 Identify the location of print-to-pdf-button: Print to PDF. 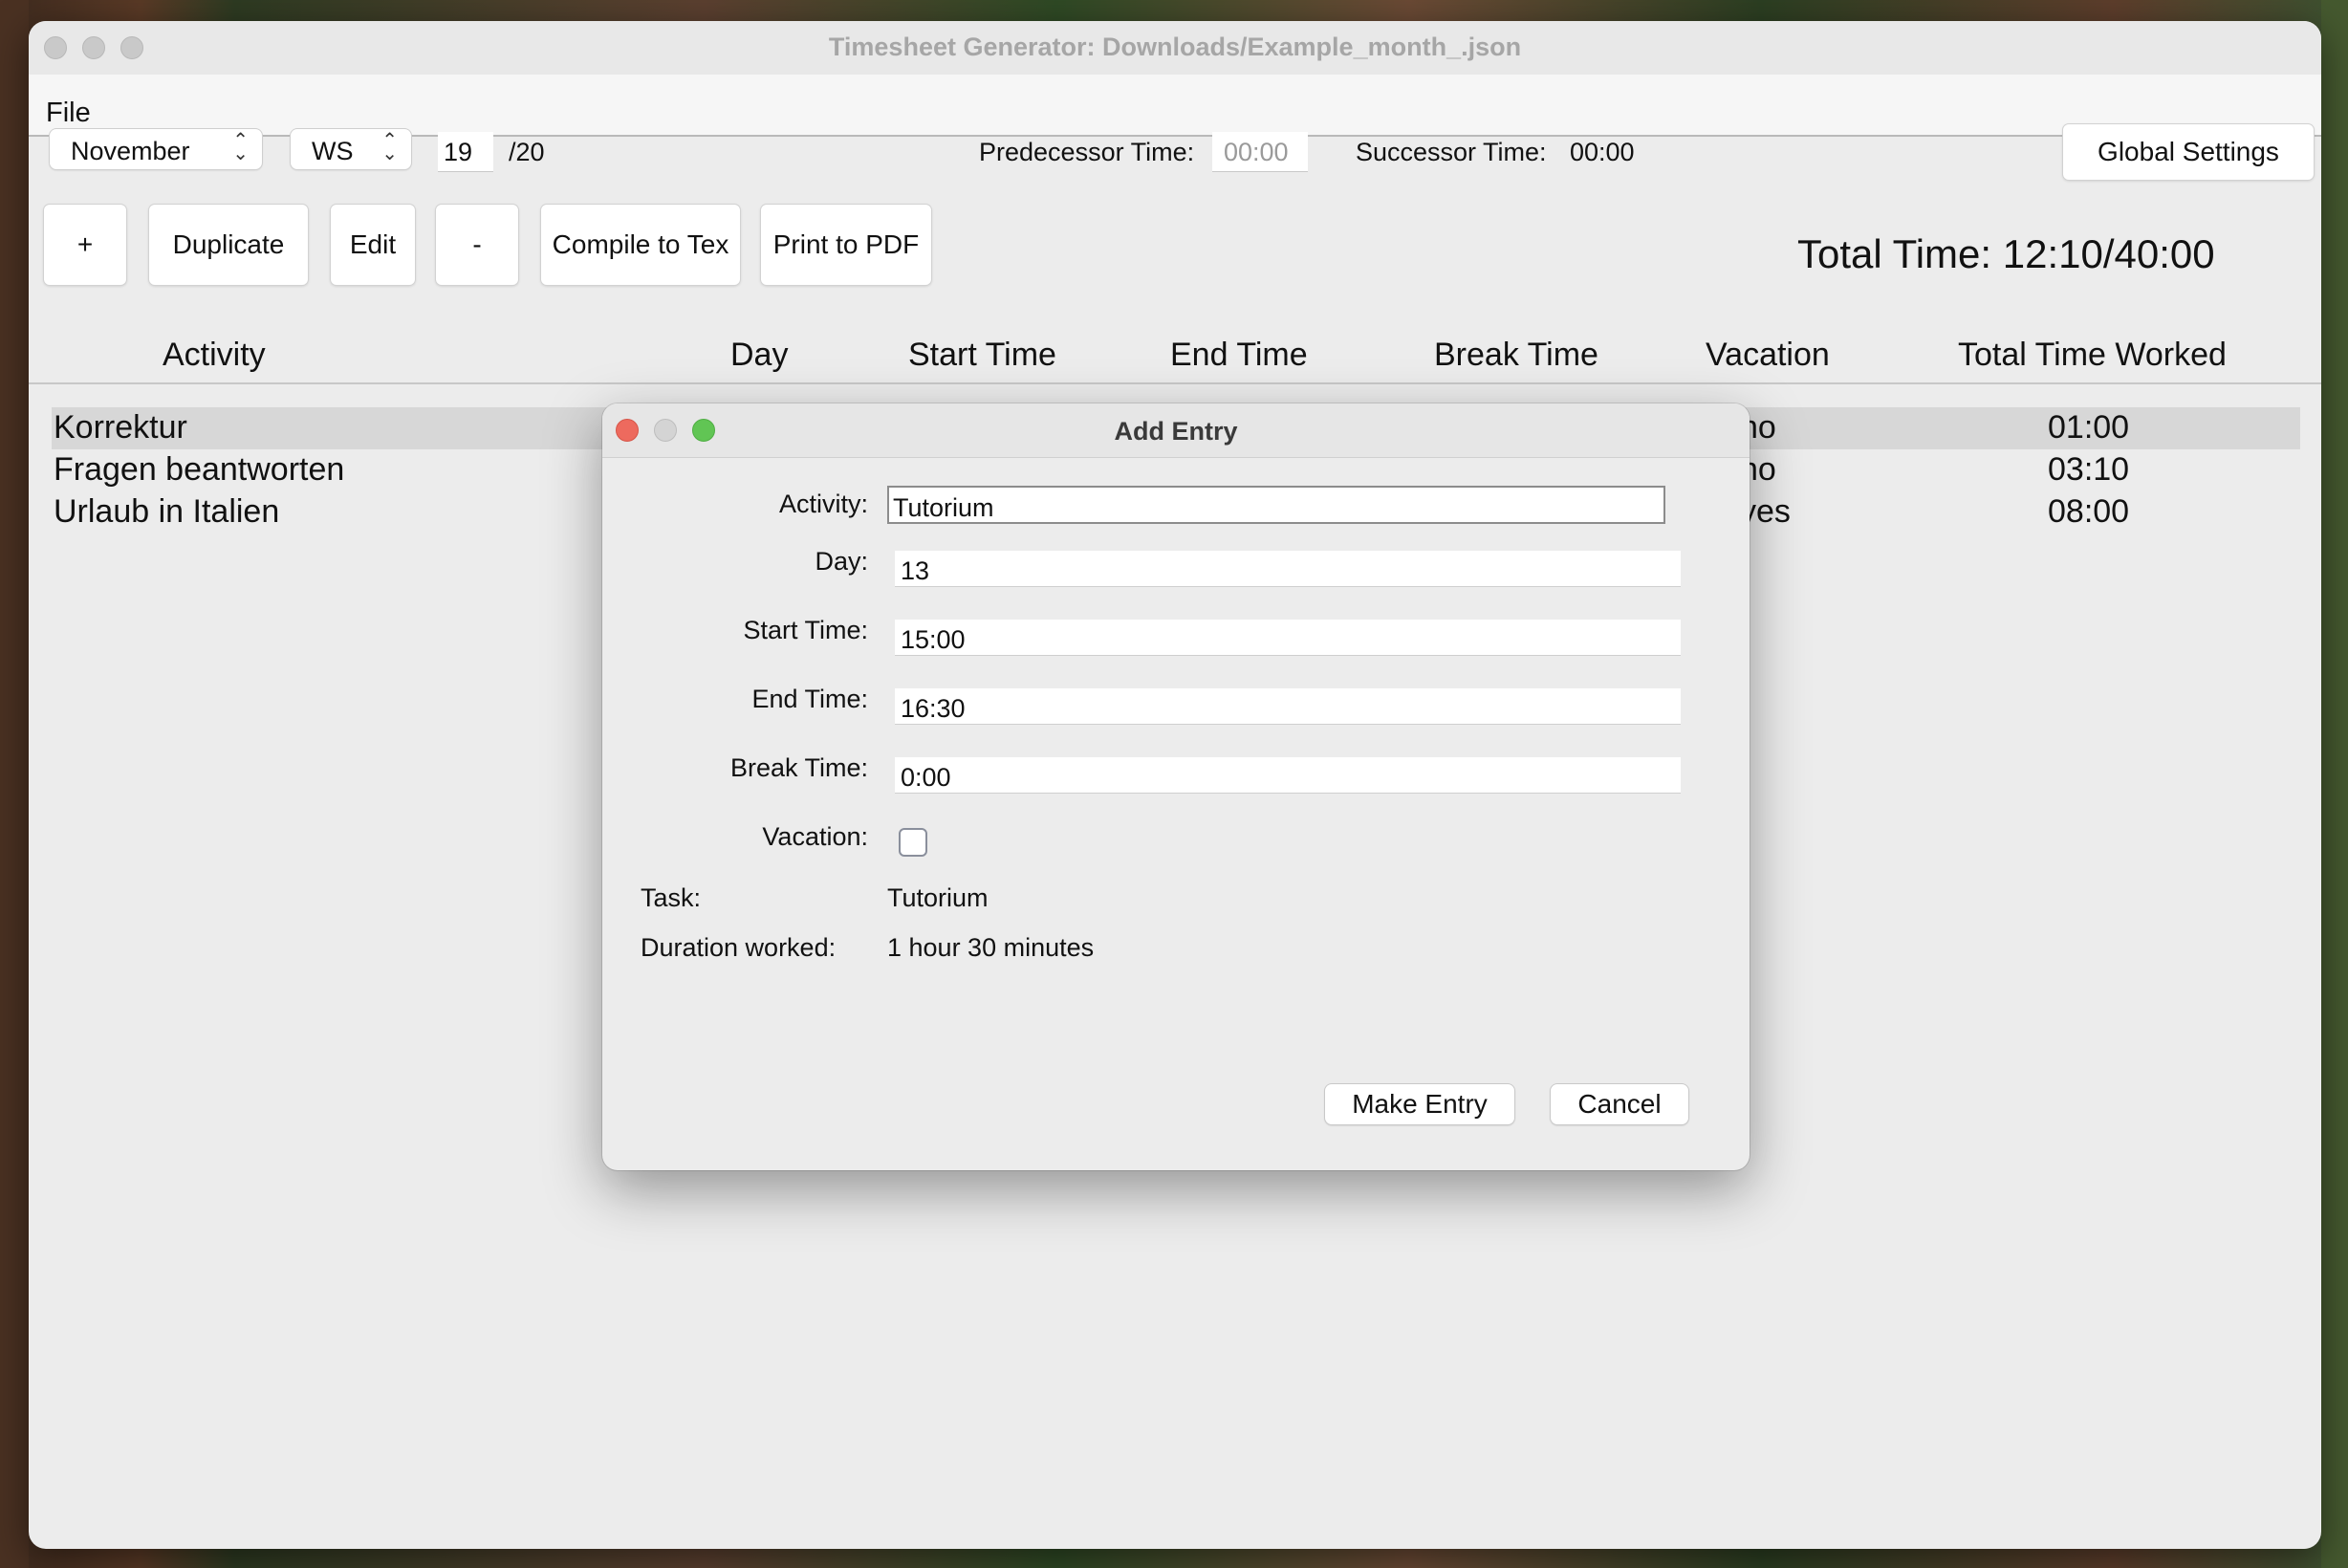
(846, 245).